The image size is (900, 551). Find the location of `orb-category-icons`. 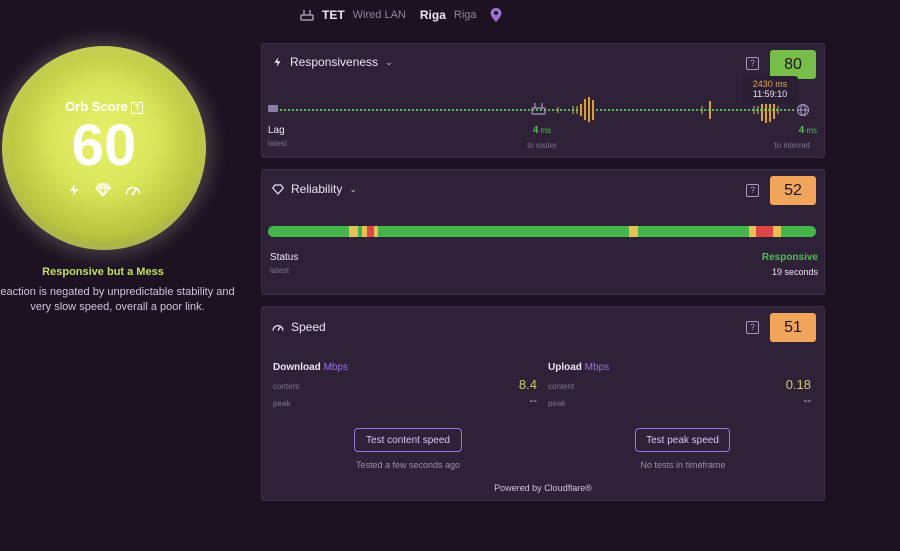

orb-category-icons is located at coordinates (104, 190).